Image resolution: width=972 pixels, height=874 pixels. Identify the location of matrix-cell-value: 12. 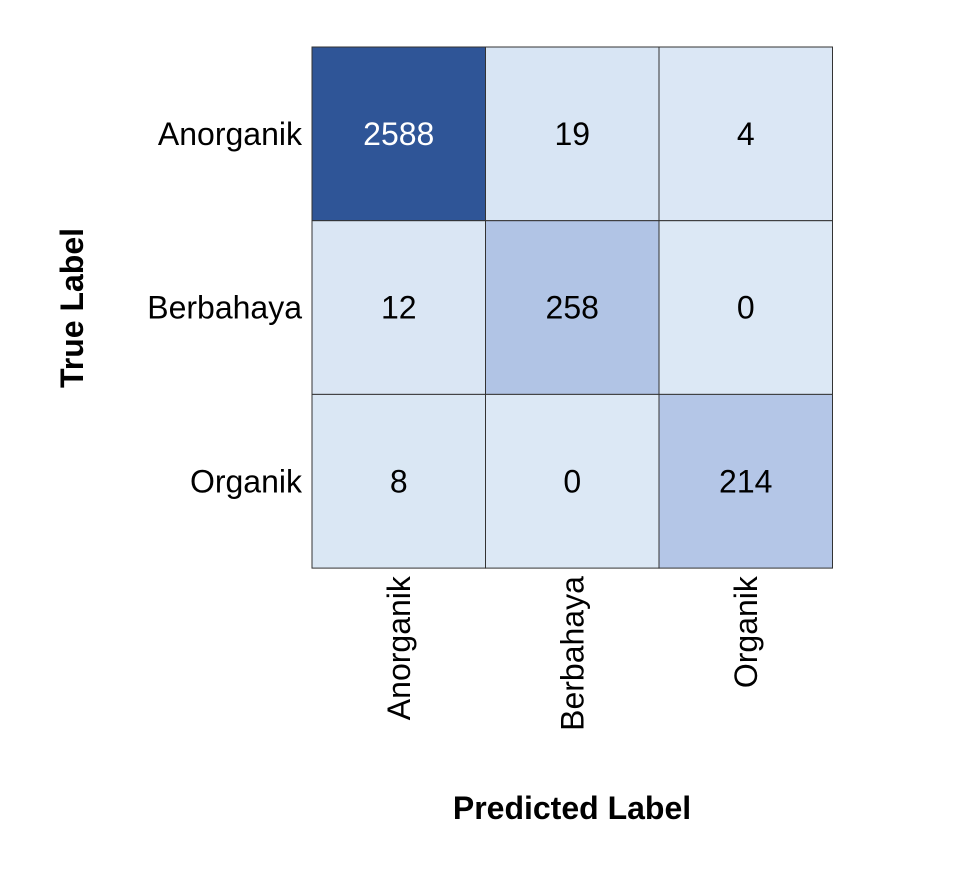
(399, 308).